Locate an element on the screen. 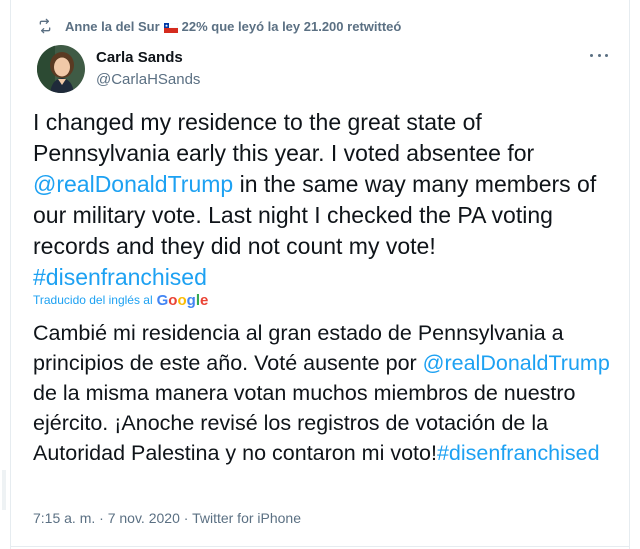 The height and width of the screenshot is (549, 640). tweet-time: 7:15 a. m. is located at coordinates (64, 518).